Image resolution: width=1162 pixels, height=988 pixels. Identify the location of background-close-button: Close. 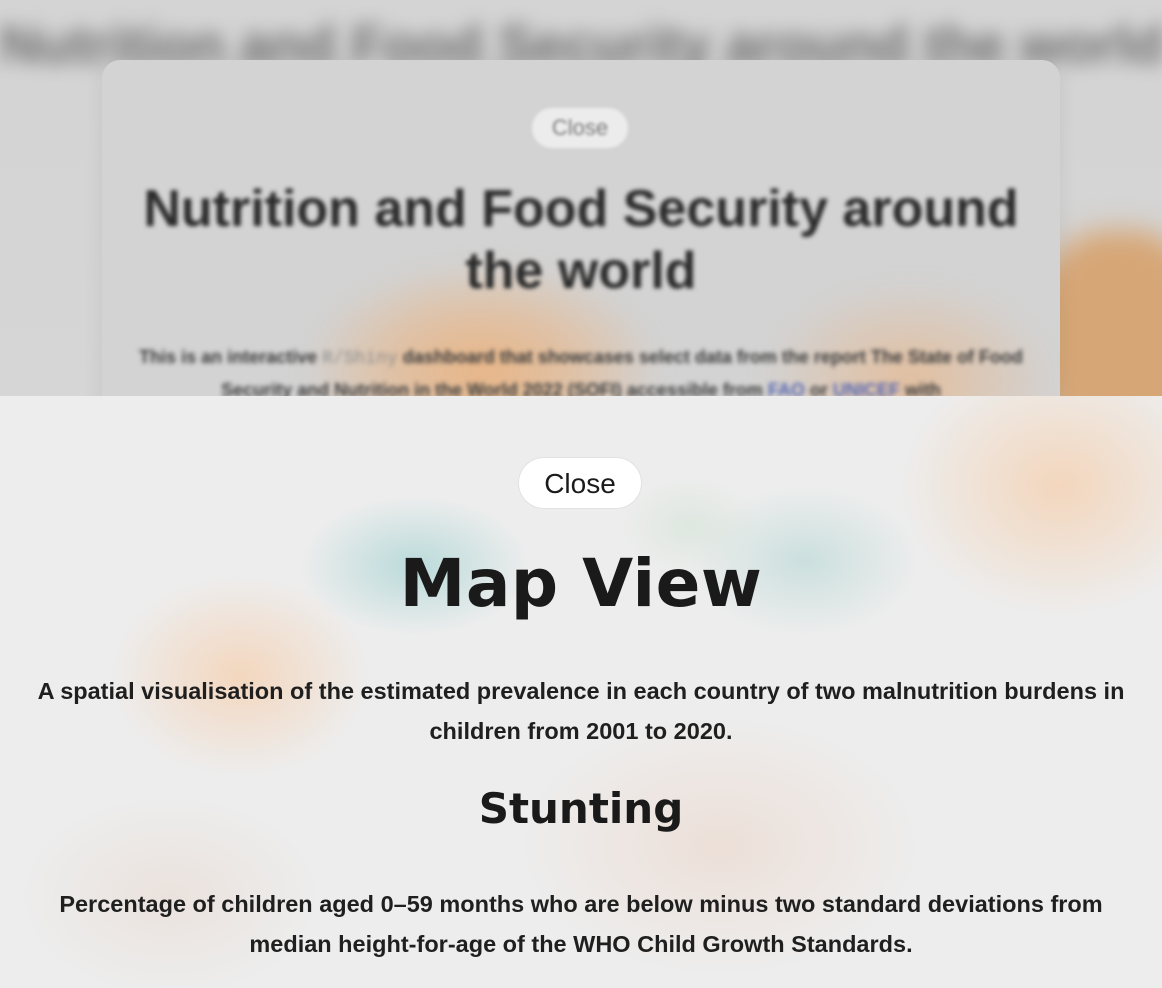
(580, 128).